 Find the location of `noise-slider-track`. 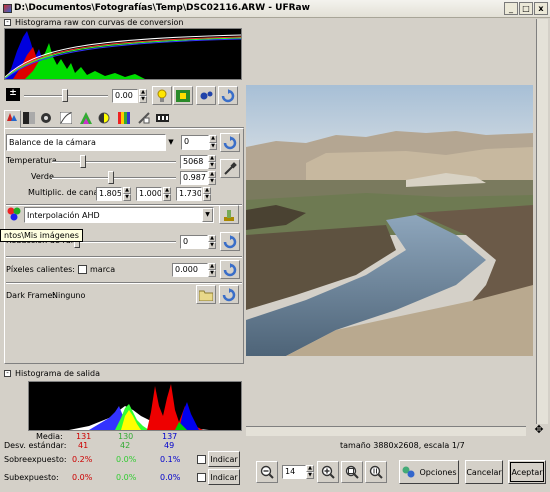

noise-slider-track is located at coordinates (125, 242).